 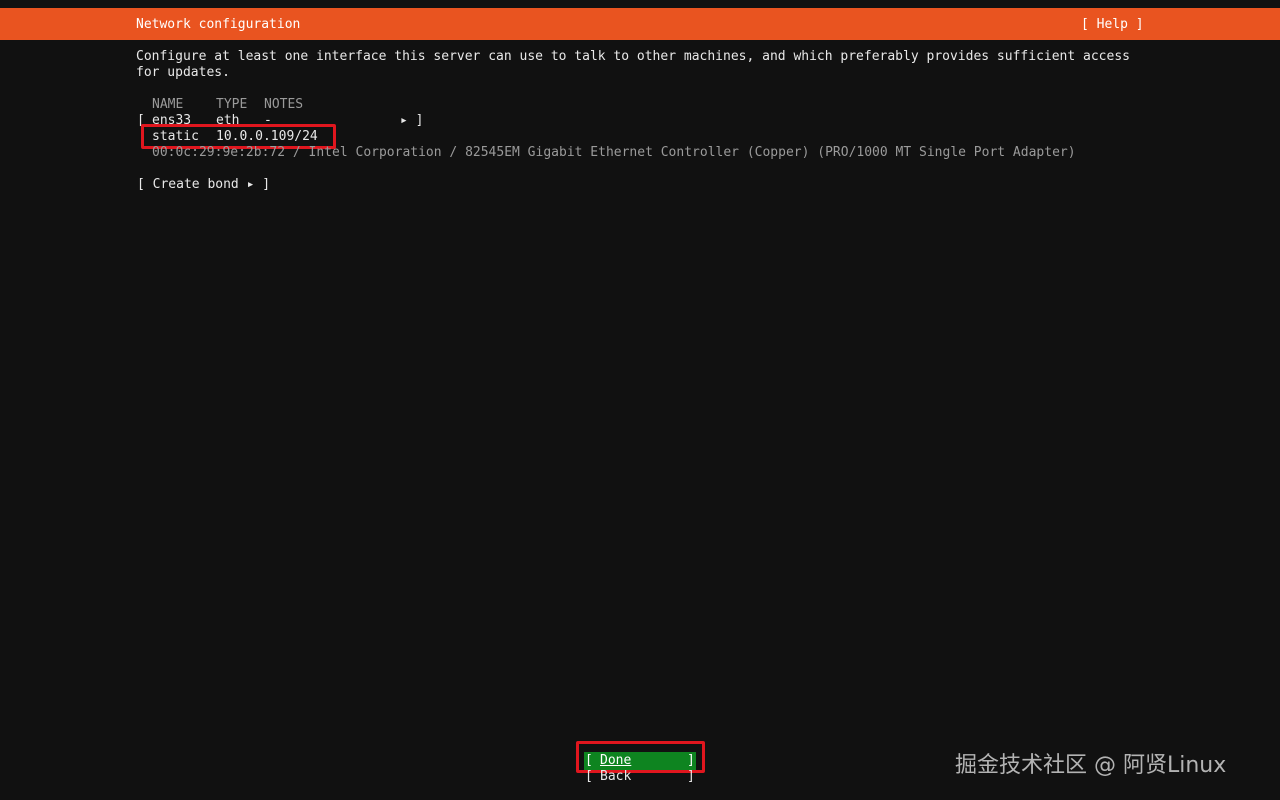 What do you see at coordinates (640, 24) in the screenshot?
I see `title-bar: Network configuration [ Help ]` at bounding box center [640, 24].